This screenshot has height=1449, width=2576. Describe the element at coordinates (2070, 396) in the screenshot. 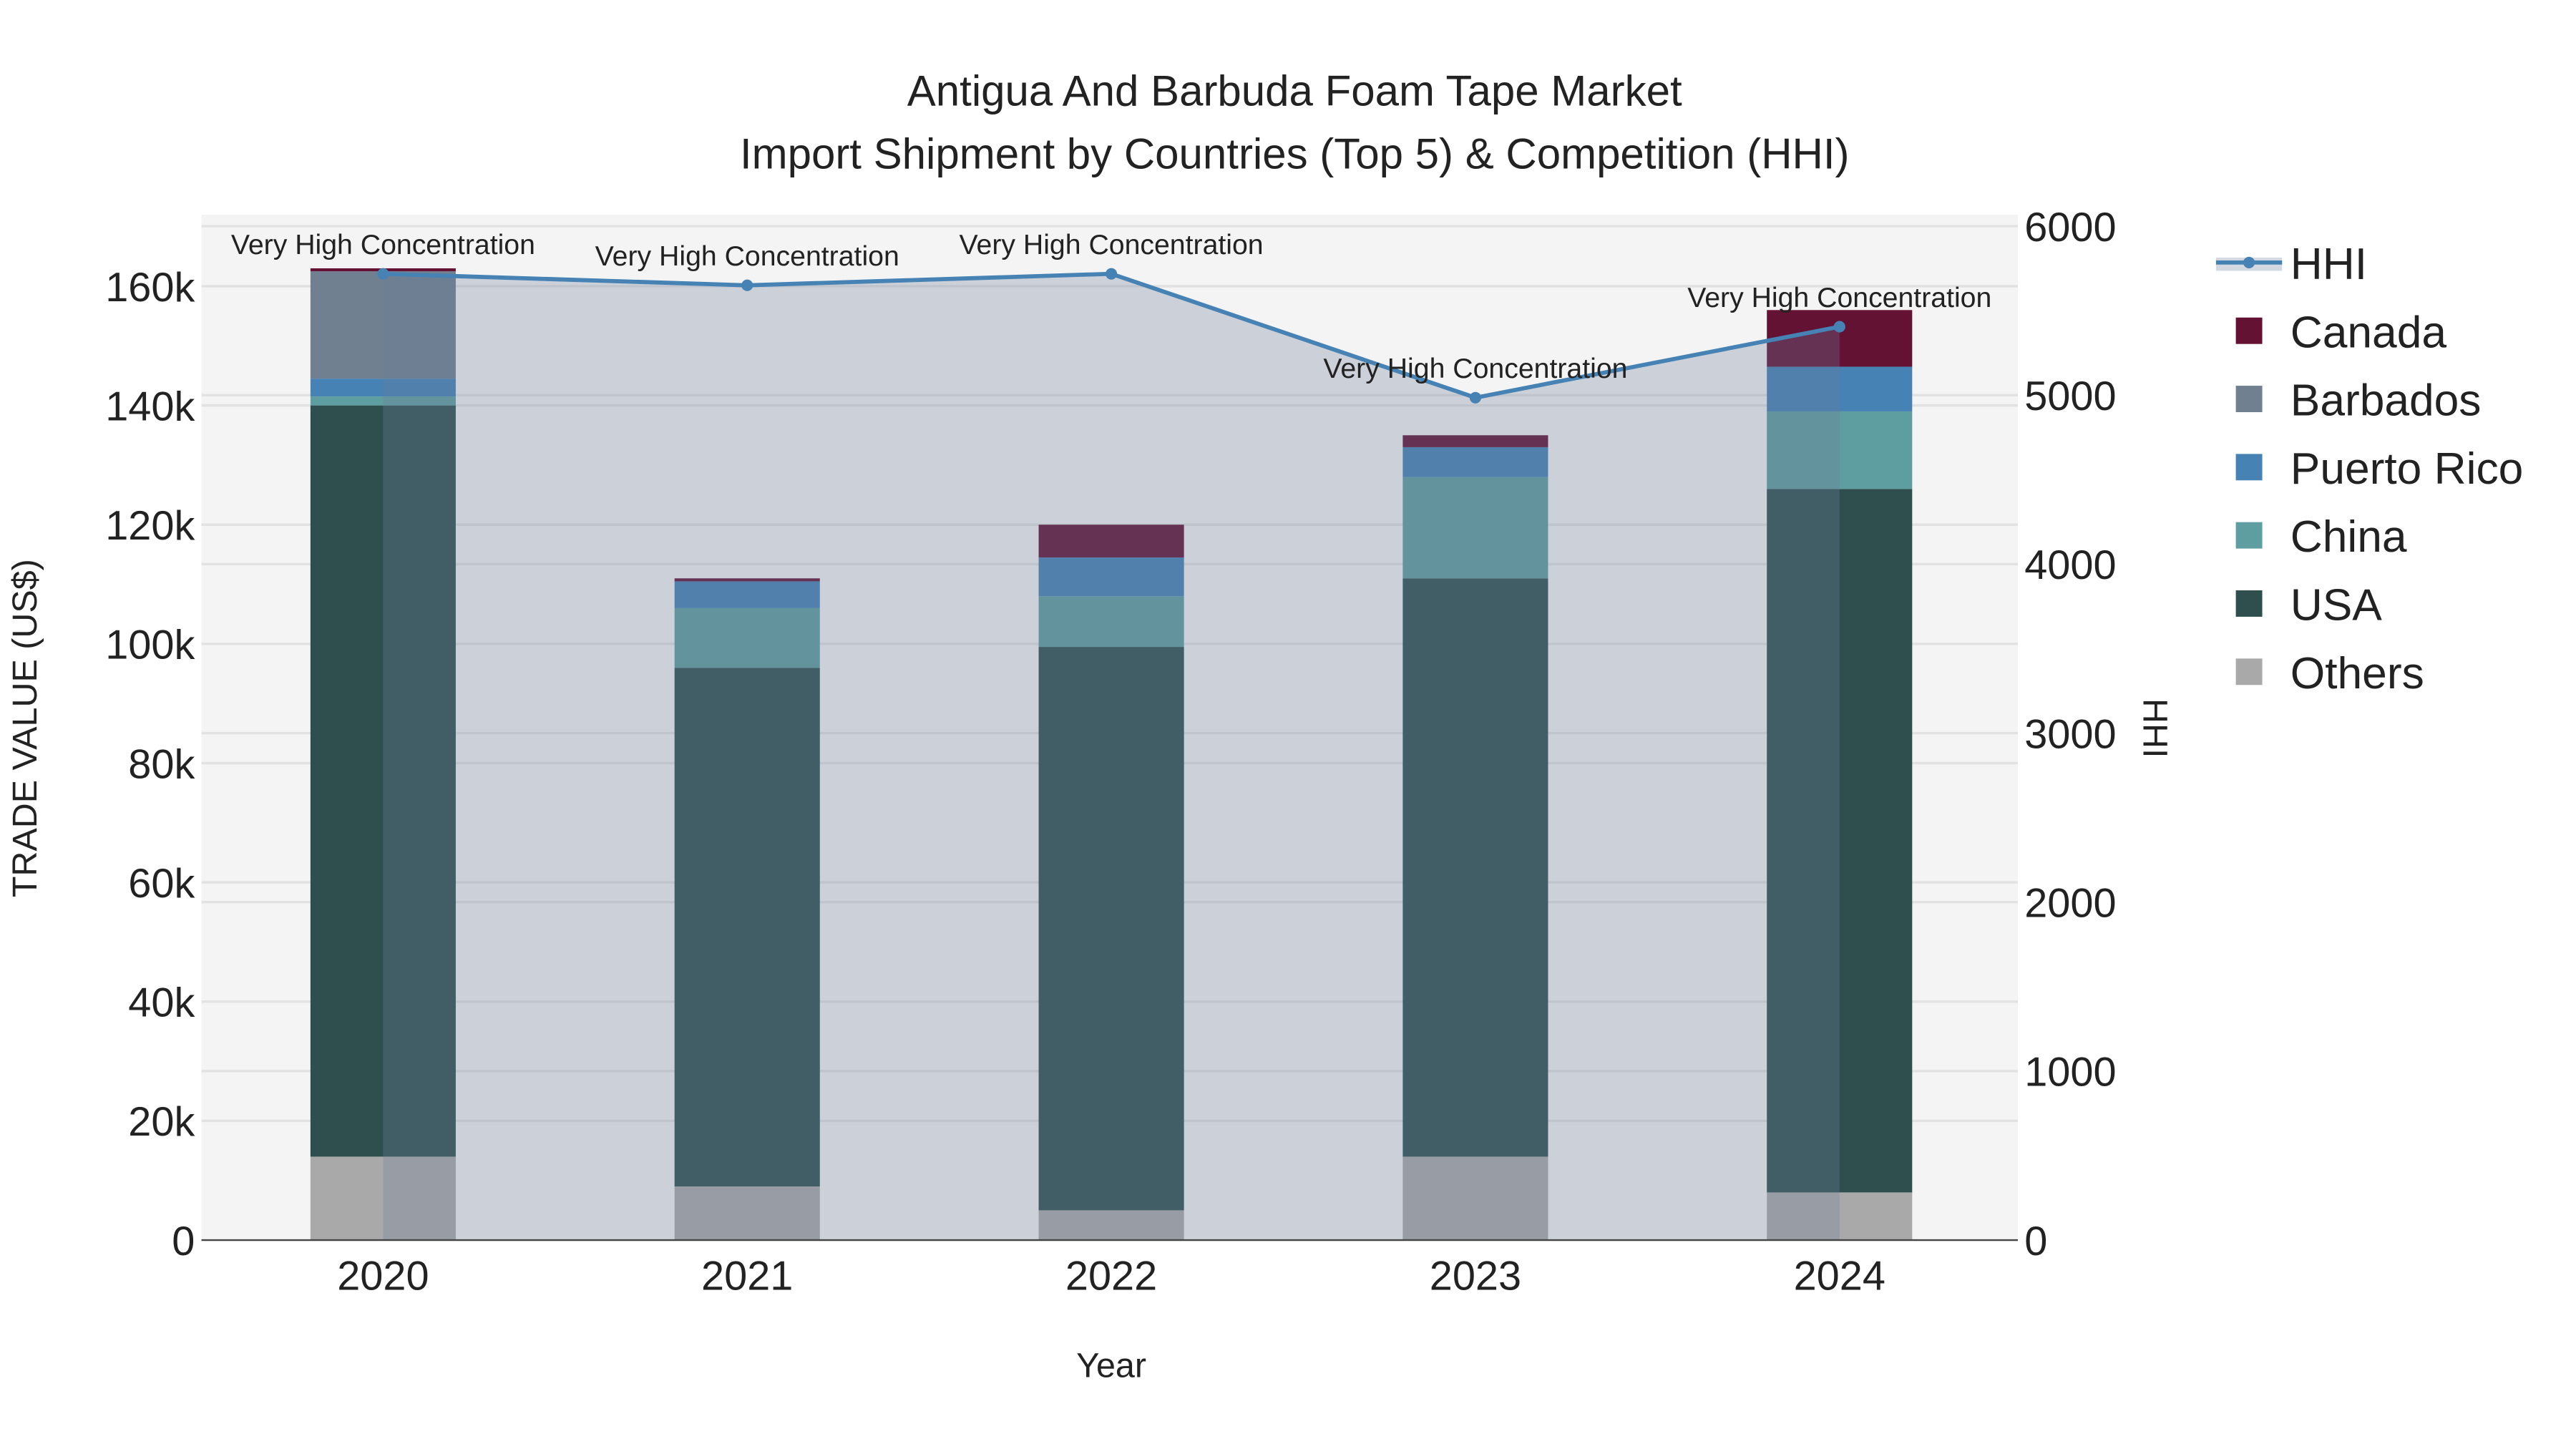

I see `y2-tick-label: 5000` at that location.